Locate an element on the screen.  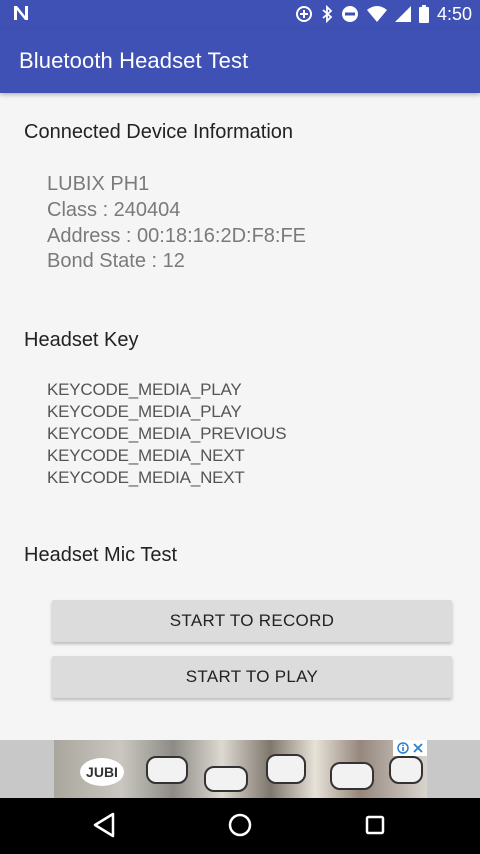
ad-banner: JUBI is located at coordinates (240, 769).